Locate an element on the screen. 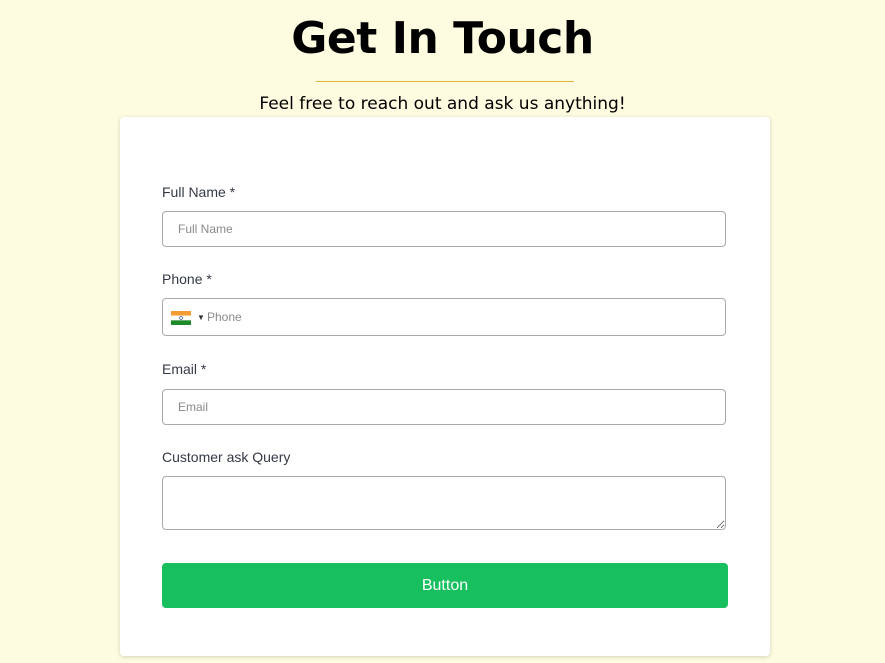 The image size is (885, 663). phone-input is located at coordinates (457, 317).